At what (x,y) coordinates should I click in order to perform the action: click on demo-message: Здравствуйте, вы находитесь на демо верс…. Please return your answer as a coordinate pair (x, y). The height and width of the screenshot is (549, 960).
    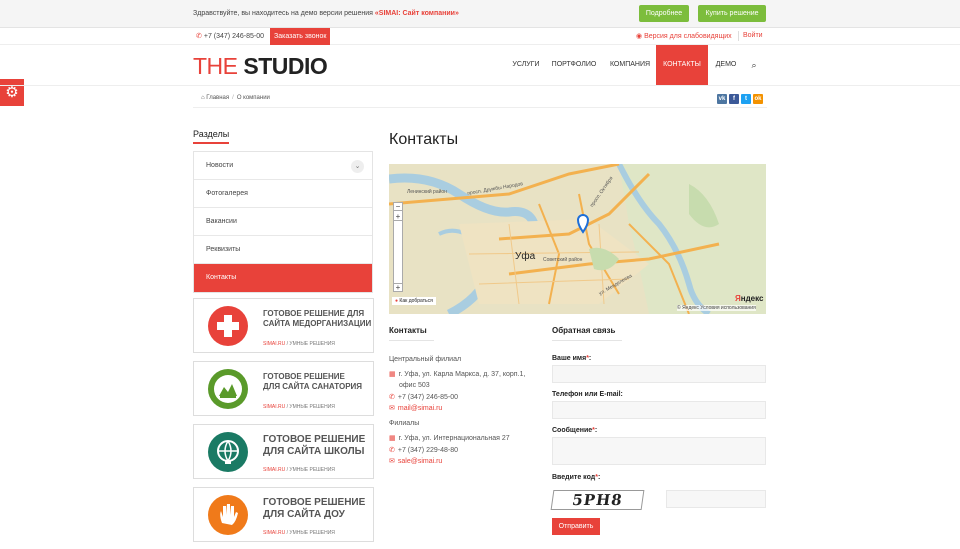
    Looking at the image, I should click on (326, 13).